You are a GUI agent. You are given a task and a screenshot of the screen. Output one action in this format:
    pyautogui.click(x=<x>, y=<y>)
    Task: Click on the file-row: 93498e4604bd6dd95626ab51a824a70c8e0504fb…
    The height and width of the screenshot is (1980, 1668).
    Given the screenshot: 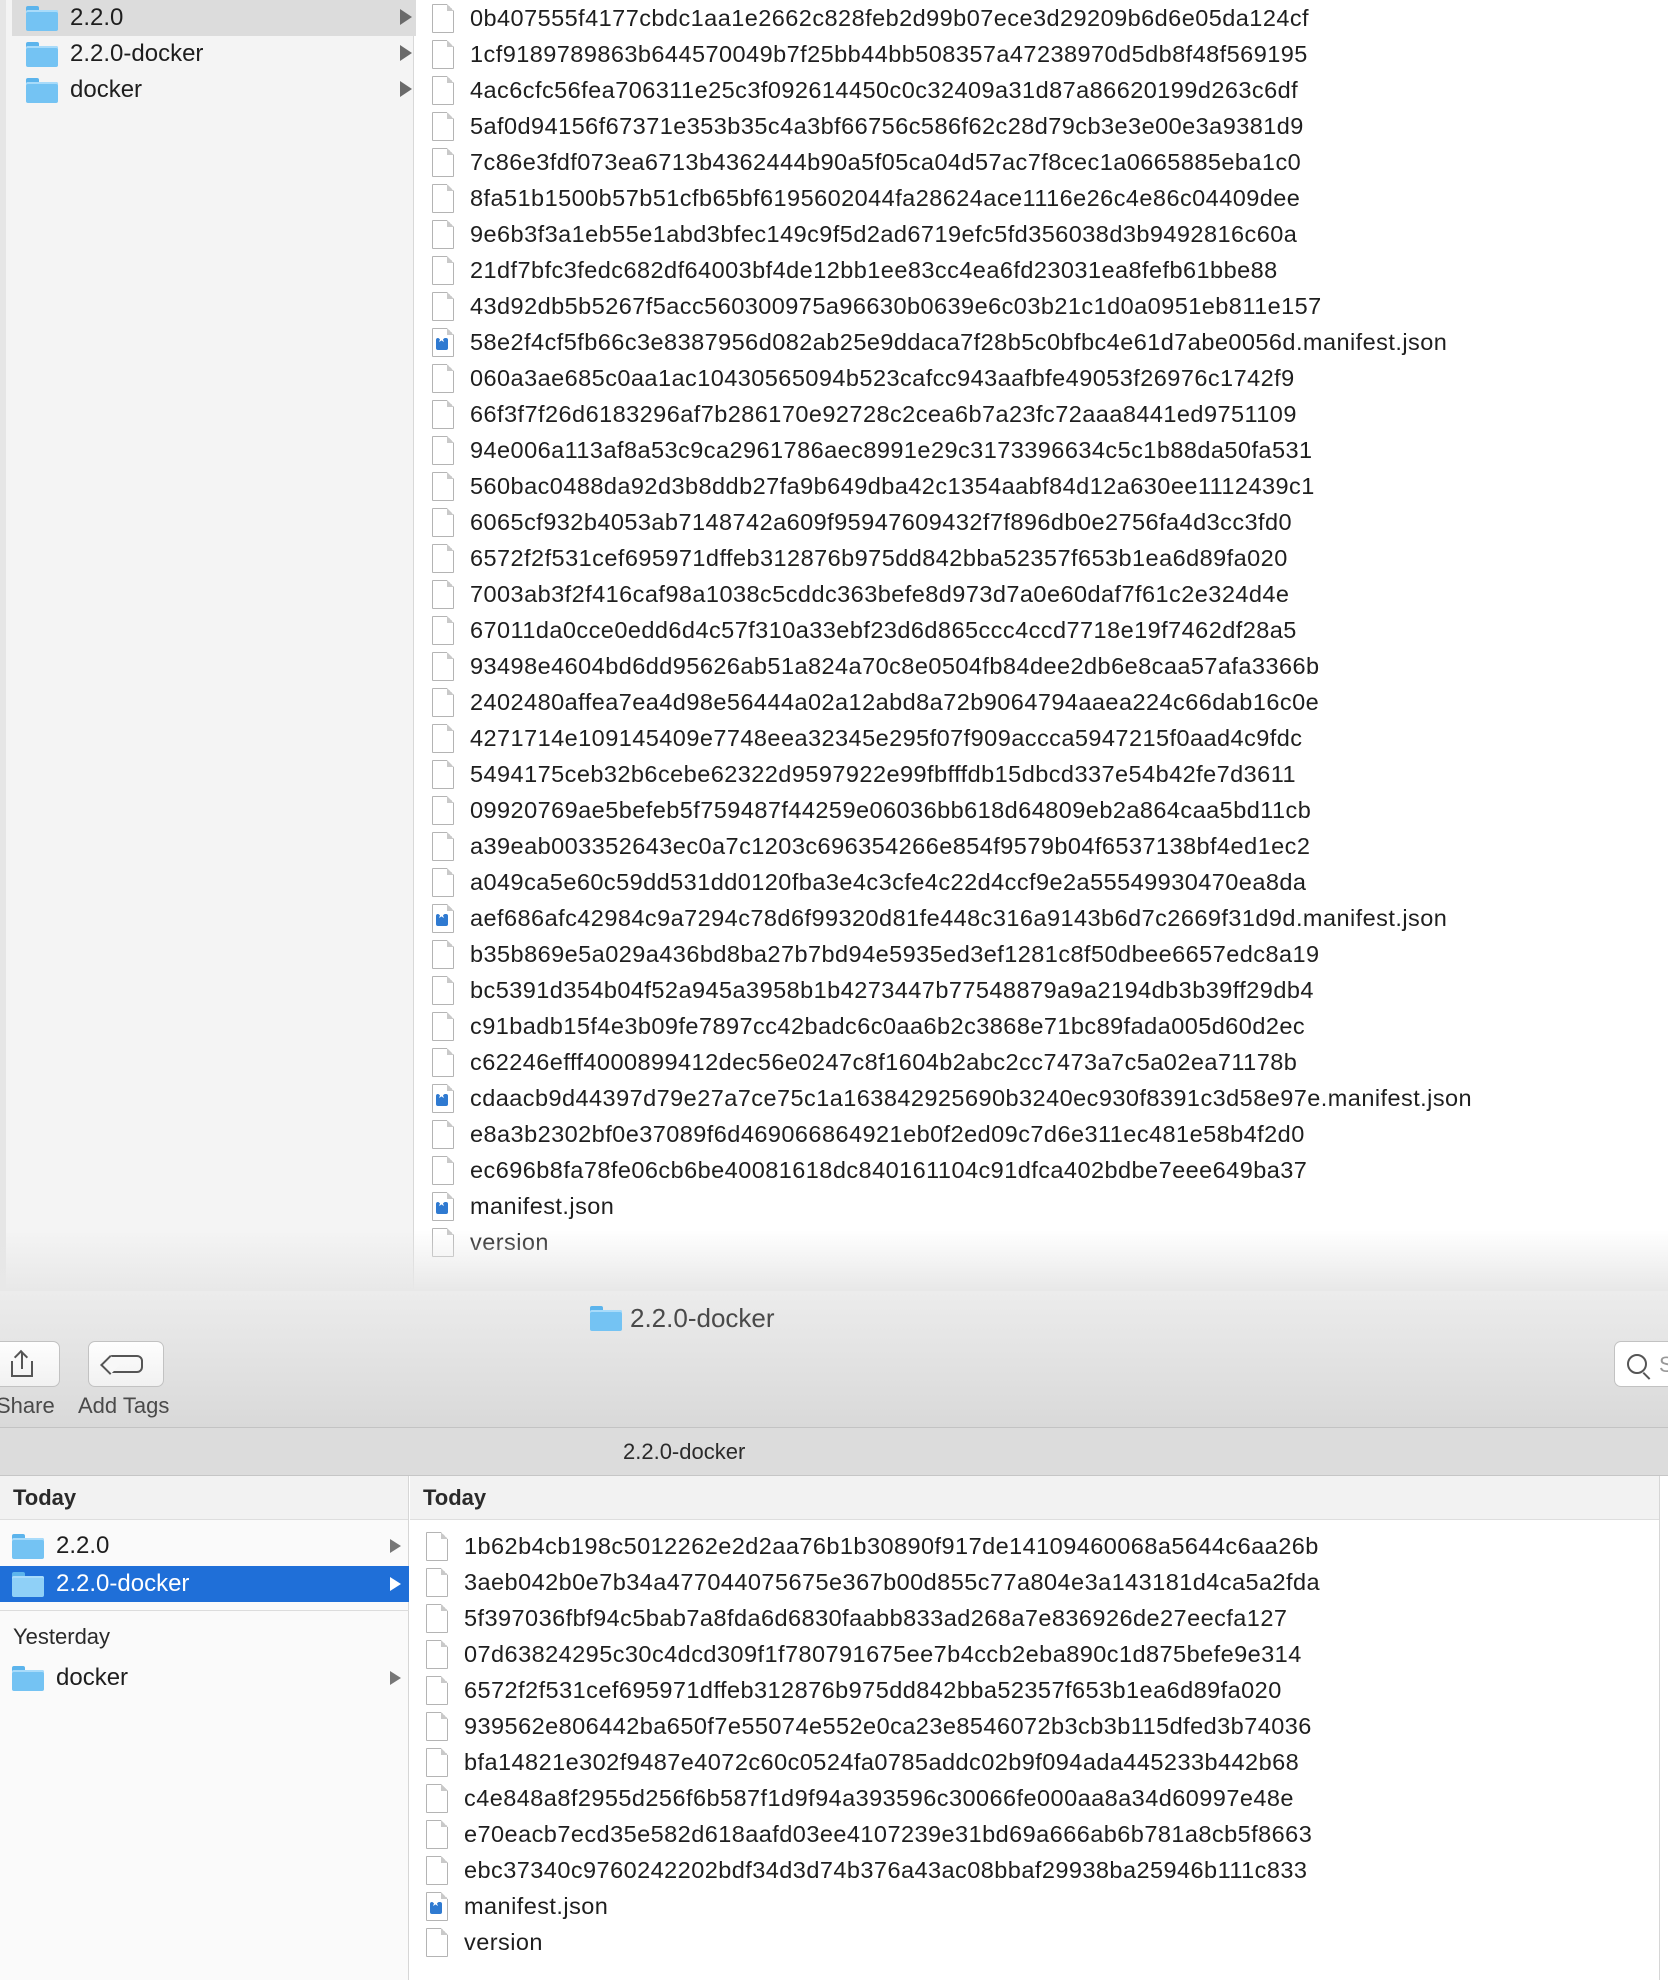 What is the action you would take?
    pyautogui.click(x=876, y=666)
    